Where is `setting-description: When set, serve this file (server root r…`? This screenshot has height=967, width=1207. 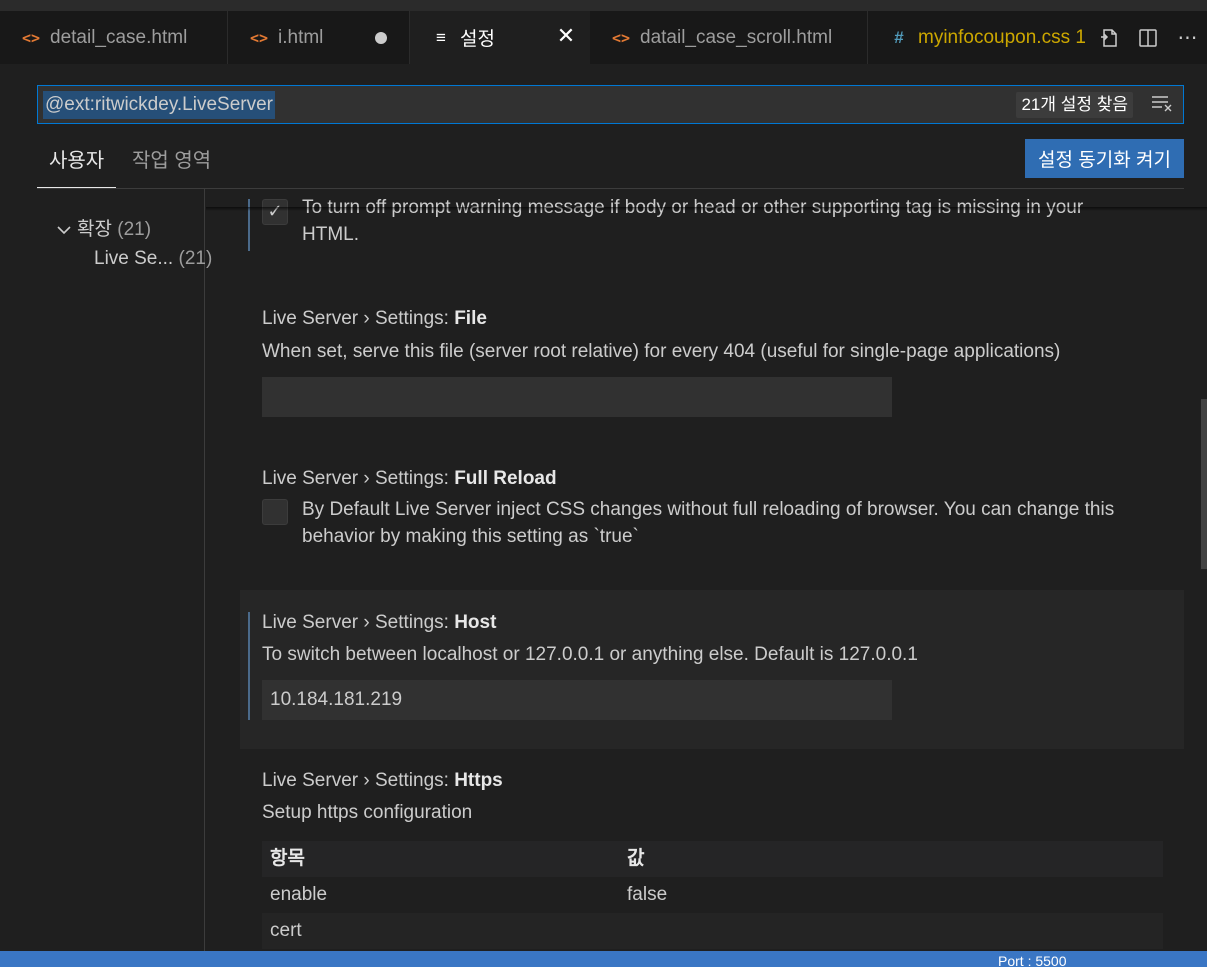 setting-description: When set, serve this file (server root r… is located at coordinates (661, 351).